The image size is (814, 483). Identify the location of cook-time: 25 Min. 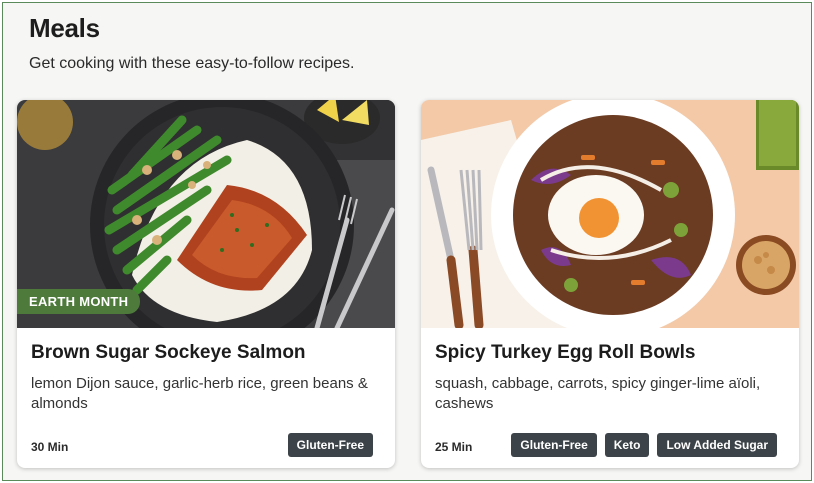
(454, 447).